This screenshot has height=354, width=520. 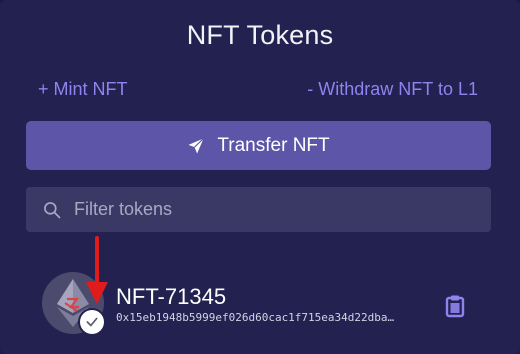 What do you see at coordinates (260, 35) in the screenshot?
I see `page-title: NFT Tokens` at bounding box center [260, 35].